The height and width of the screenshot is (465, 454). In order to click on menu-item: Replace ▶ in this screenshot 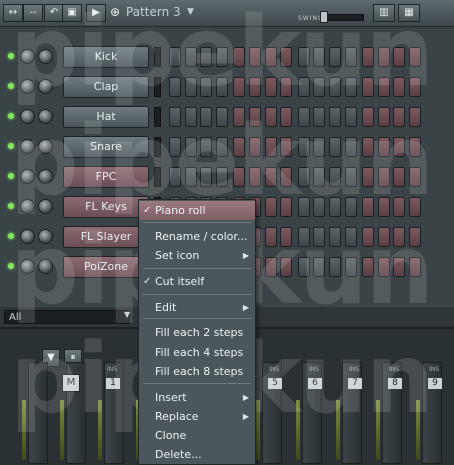, I will do `click(197, 416)`.